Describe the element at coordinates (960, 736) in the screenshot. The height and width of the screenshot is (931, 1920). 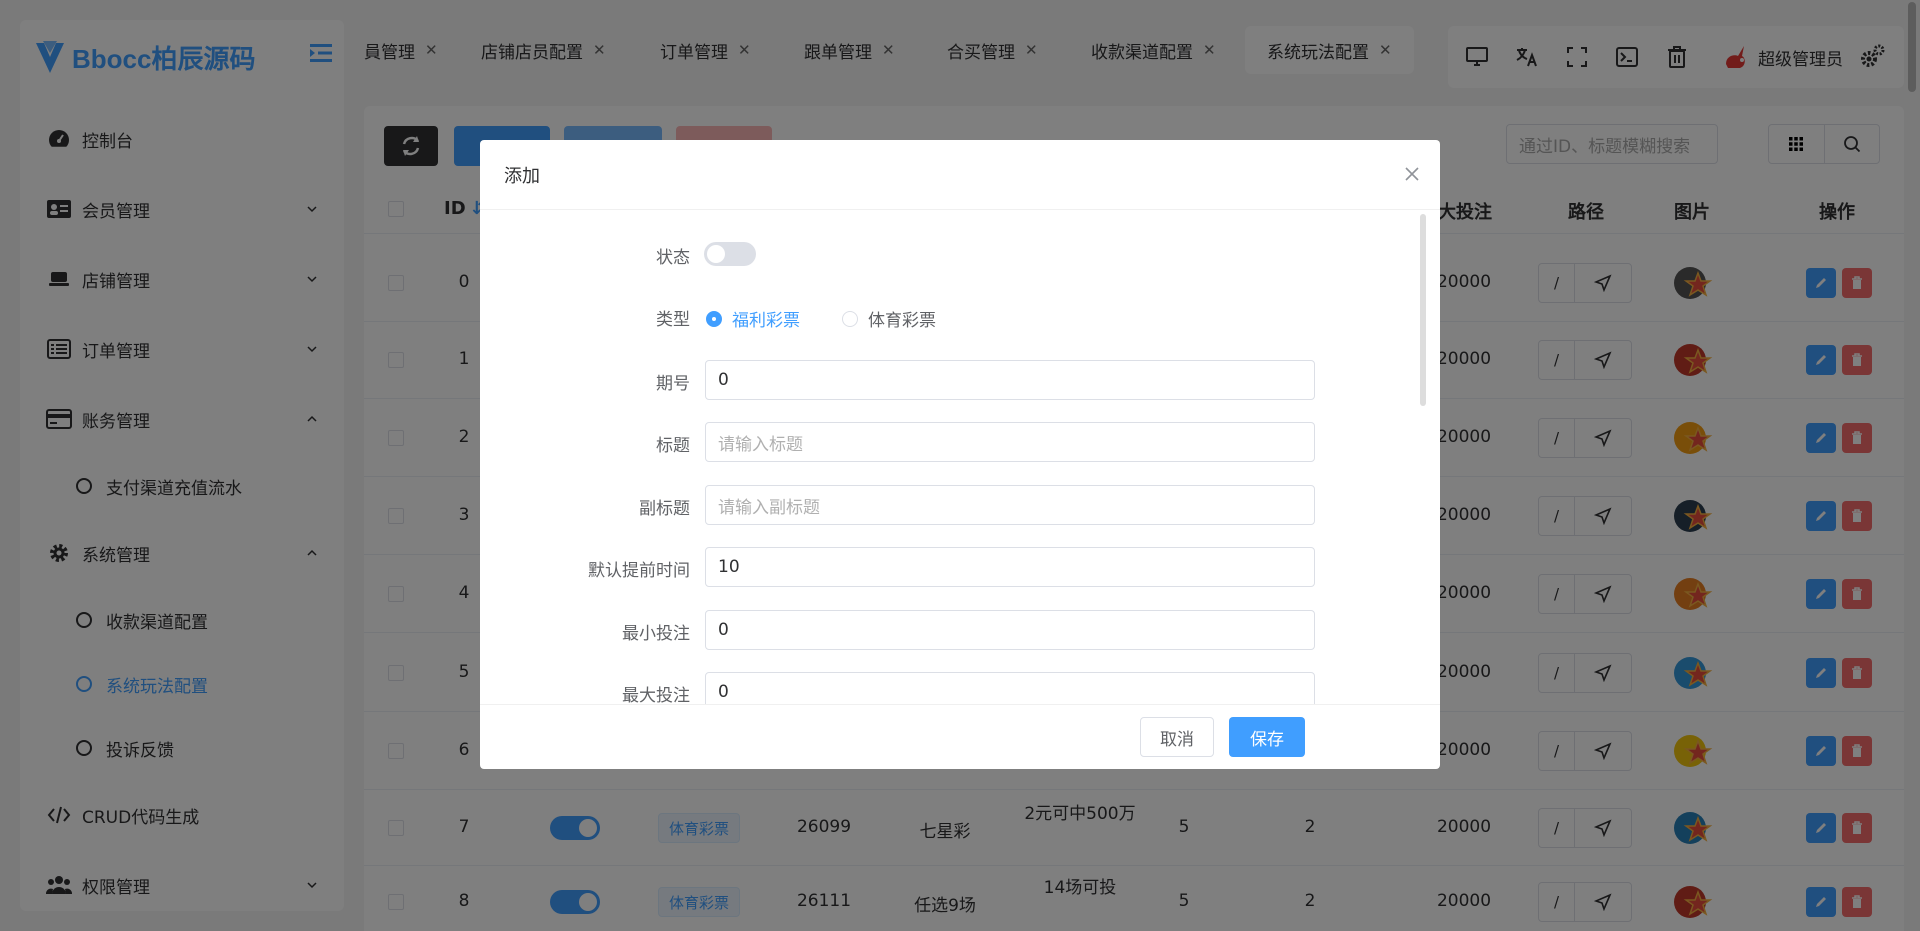
I see `dialog-footer: 取消 保存` at that location.